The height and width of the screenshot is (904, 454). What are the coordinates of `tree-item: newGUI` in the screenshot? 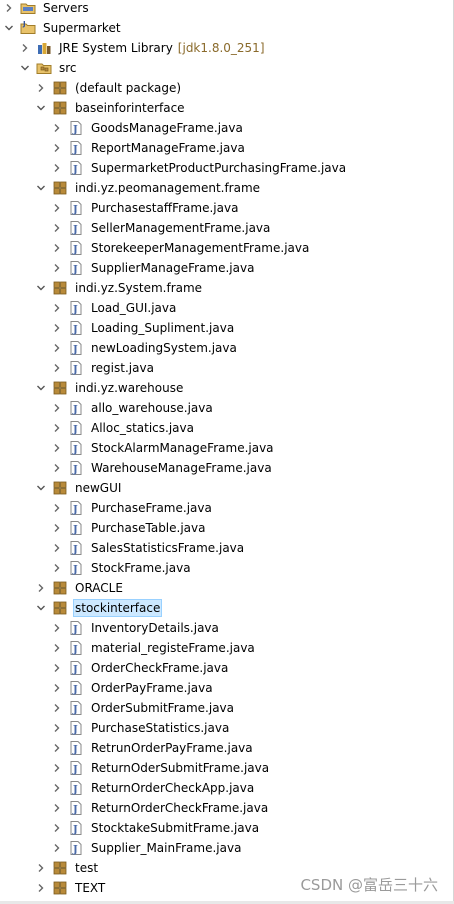 It's located at (79, 488).